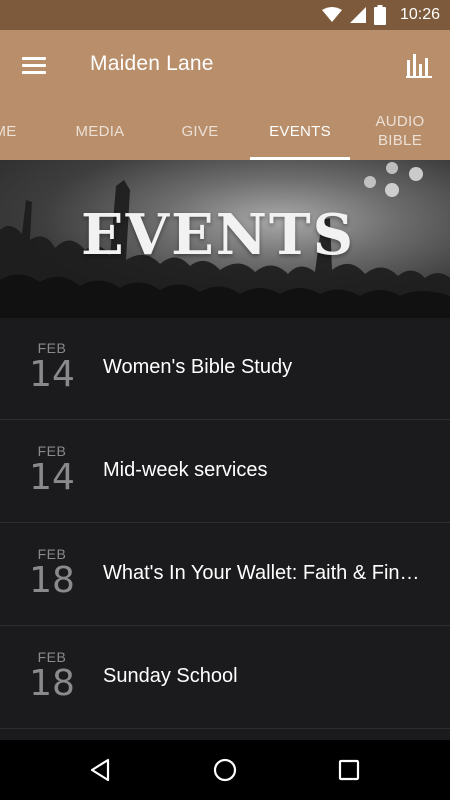 This screenshot has width=450, height=800. Describe the element at coordinates (35, 66) in the screenshot. I see `menu-icon` at that location.